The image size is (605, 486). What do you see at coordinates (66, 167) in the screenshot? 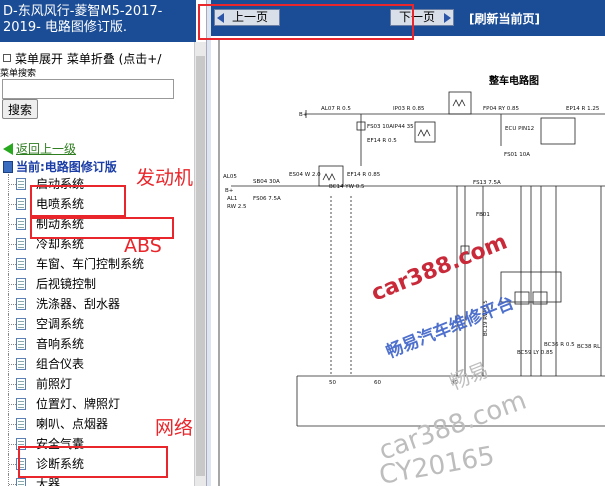
I see `current-folder-label: 当前:电路图修订版` at bounding box center [66, 167].